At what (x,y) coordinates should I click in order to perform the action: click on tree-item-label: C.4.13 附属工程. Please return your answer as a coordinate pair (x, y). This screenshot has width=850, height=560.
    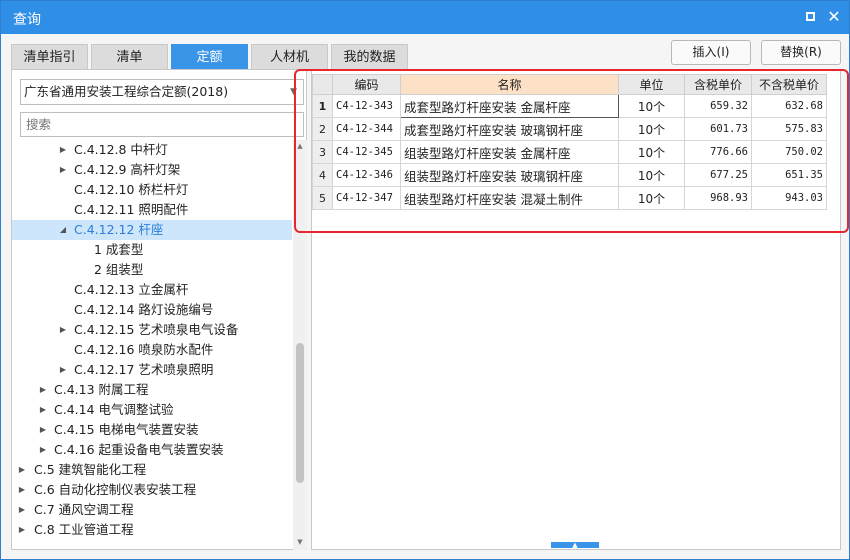
    Looking at the image, I should click on (101, 389).